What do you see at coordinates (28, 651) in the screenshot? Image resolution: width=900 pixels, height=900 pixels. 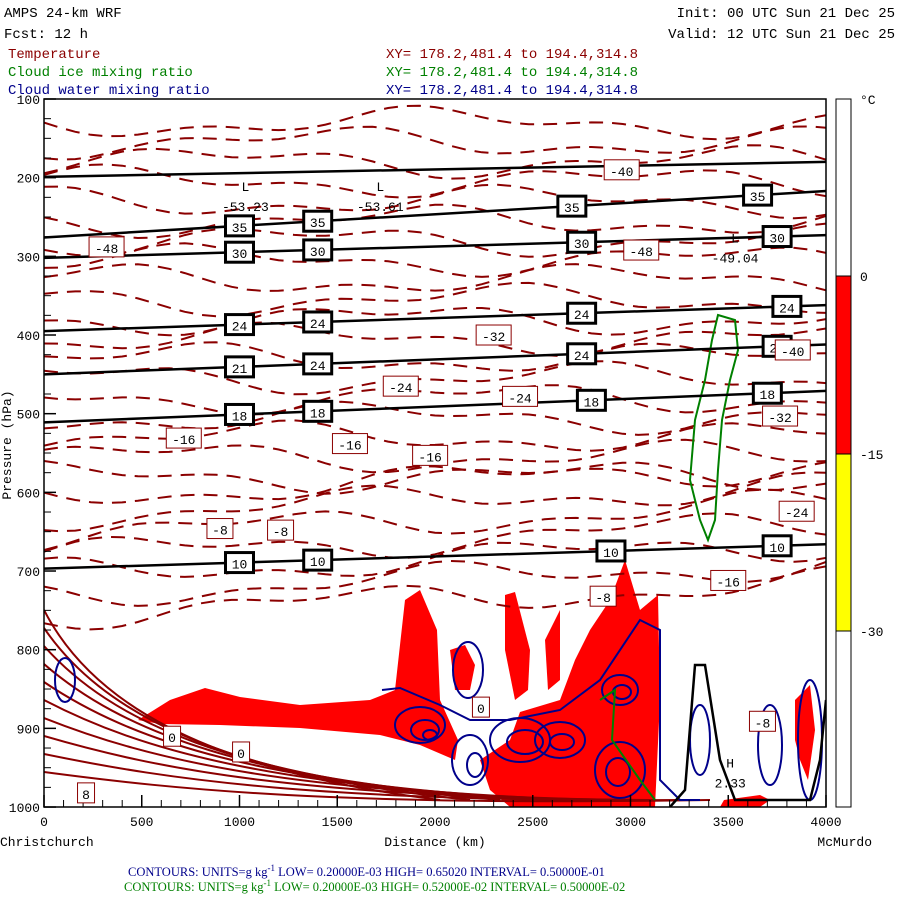 I see `y-tick-label: 800` at bounding box center [28, 651].